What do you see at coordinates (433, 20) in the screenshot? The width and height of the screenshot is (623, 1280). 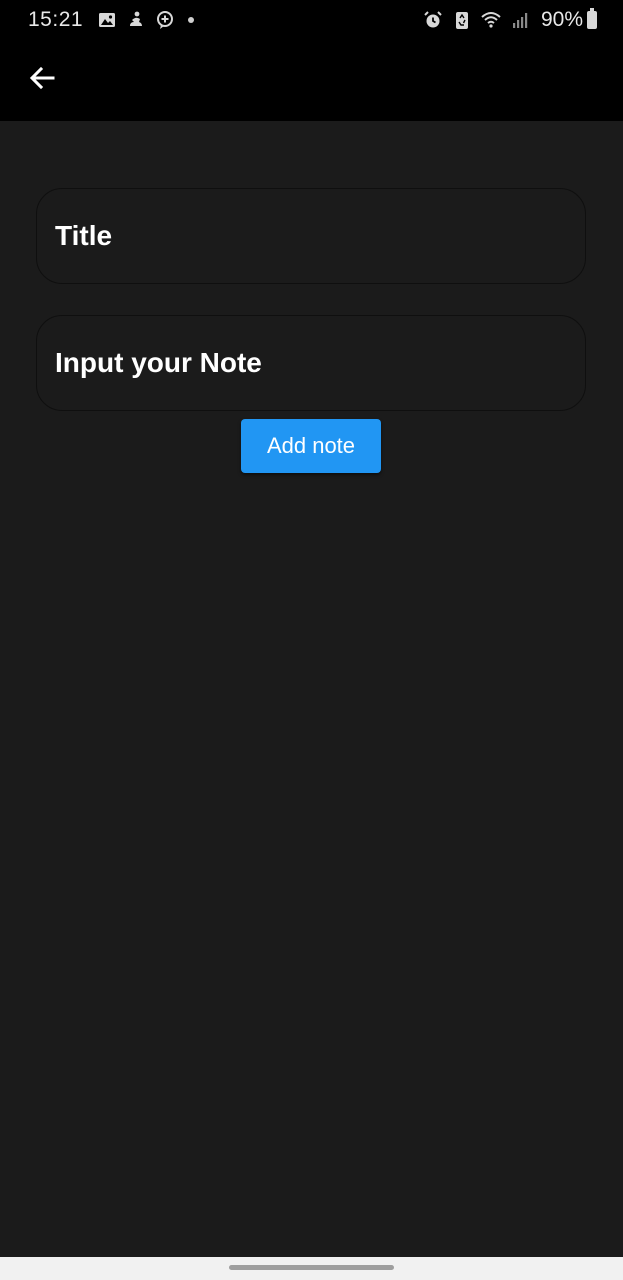 I see `alarm-icon` at bounding box center [433, 20].